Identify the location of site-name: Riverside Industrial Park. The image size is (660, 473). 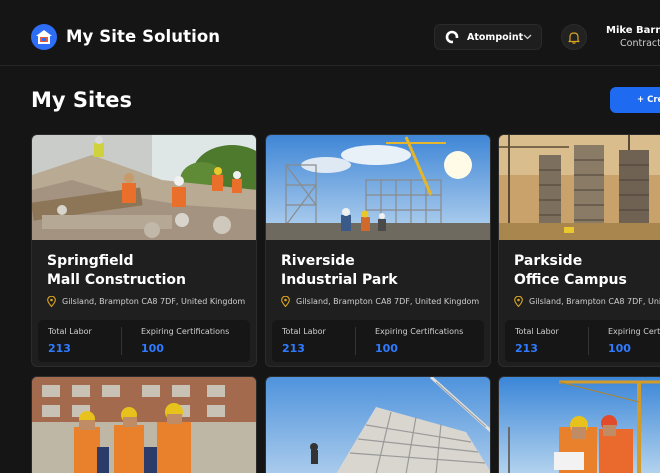
(381, 271).